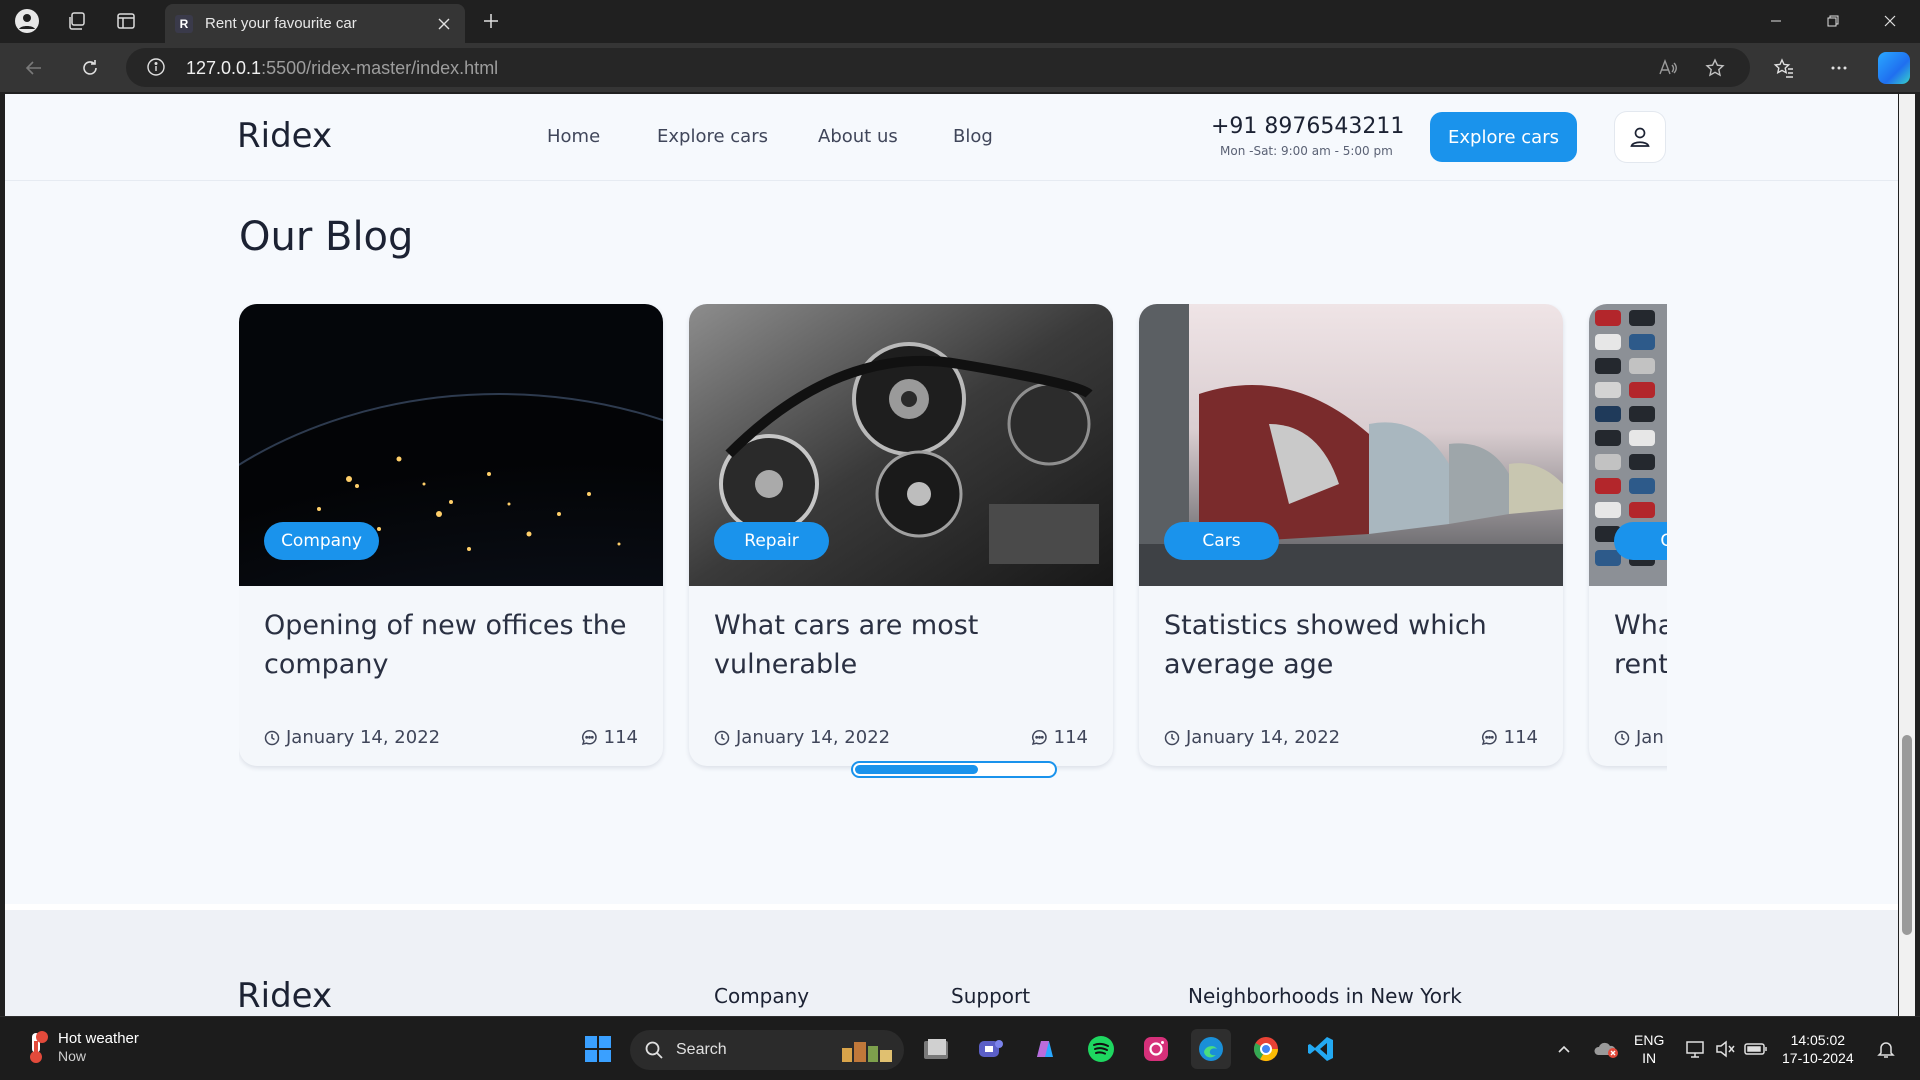 The image size is (1920, 1080). What do you see at coordinates (39, 1047) in the screenshot?
I see `thermometer-icon` at bounding box center [39, 1047].